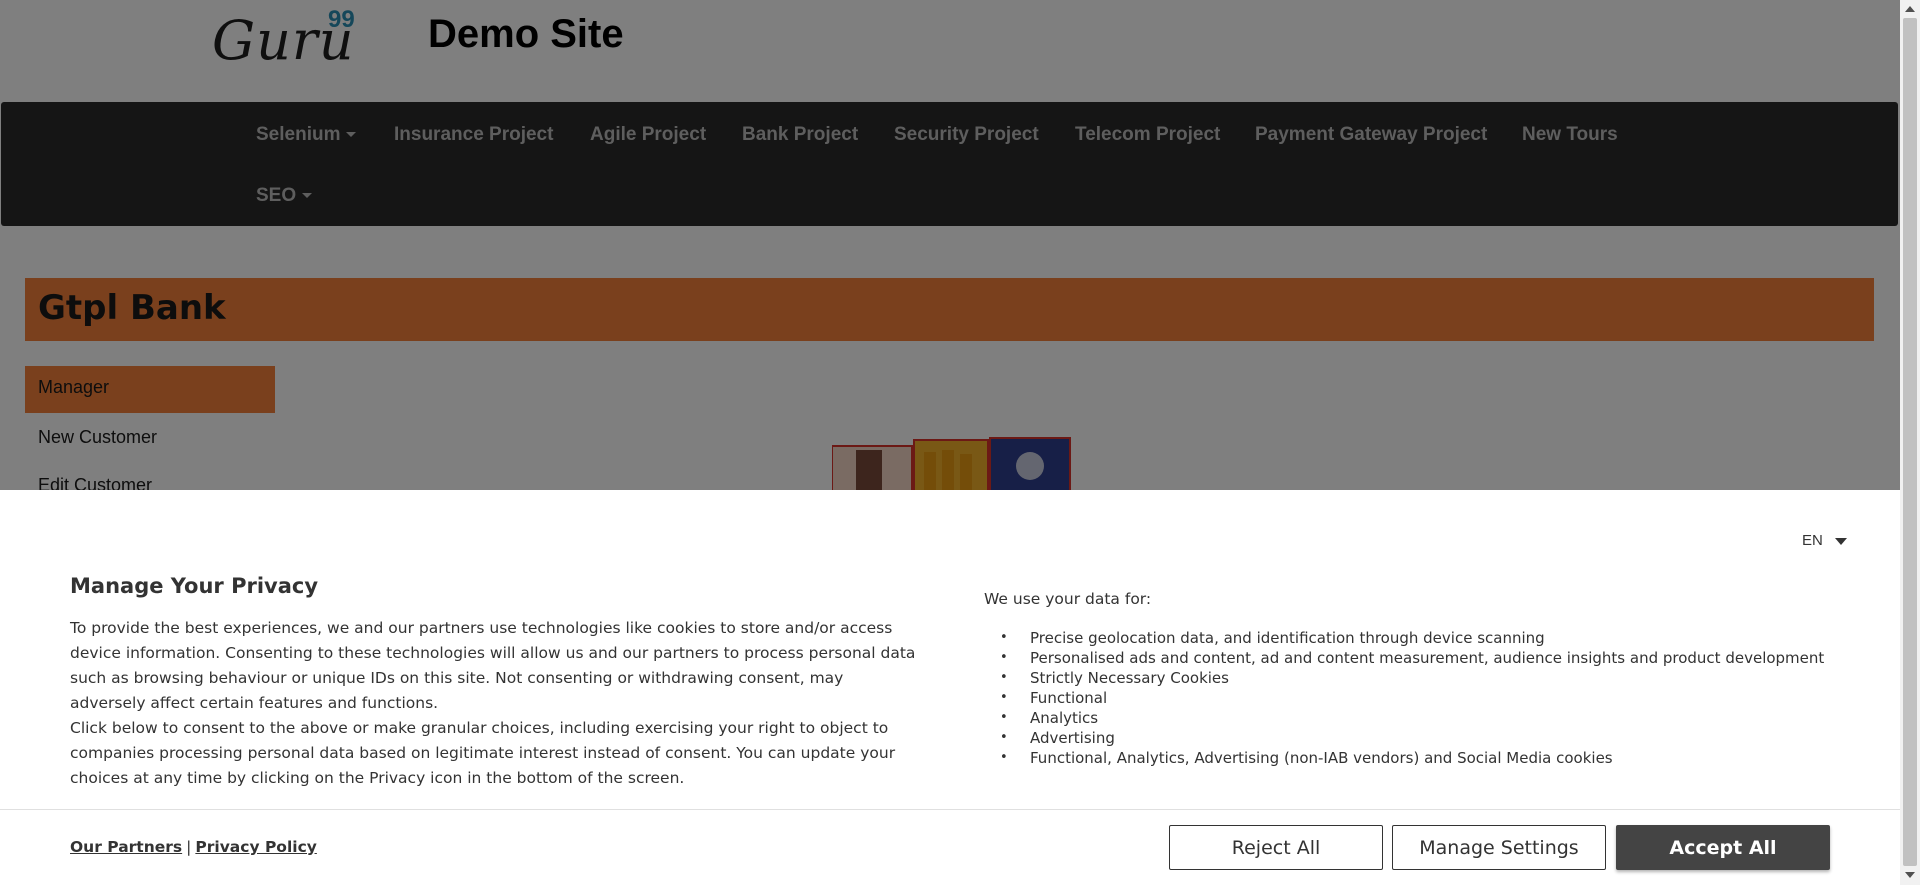 The image size is (1920, 885). What do you see at coordinates (1910, 9) in the screenshot?
I see `scroll-up-icon` at bounding box center [1910, 9].